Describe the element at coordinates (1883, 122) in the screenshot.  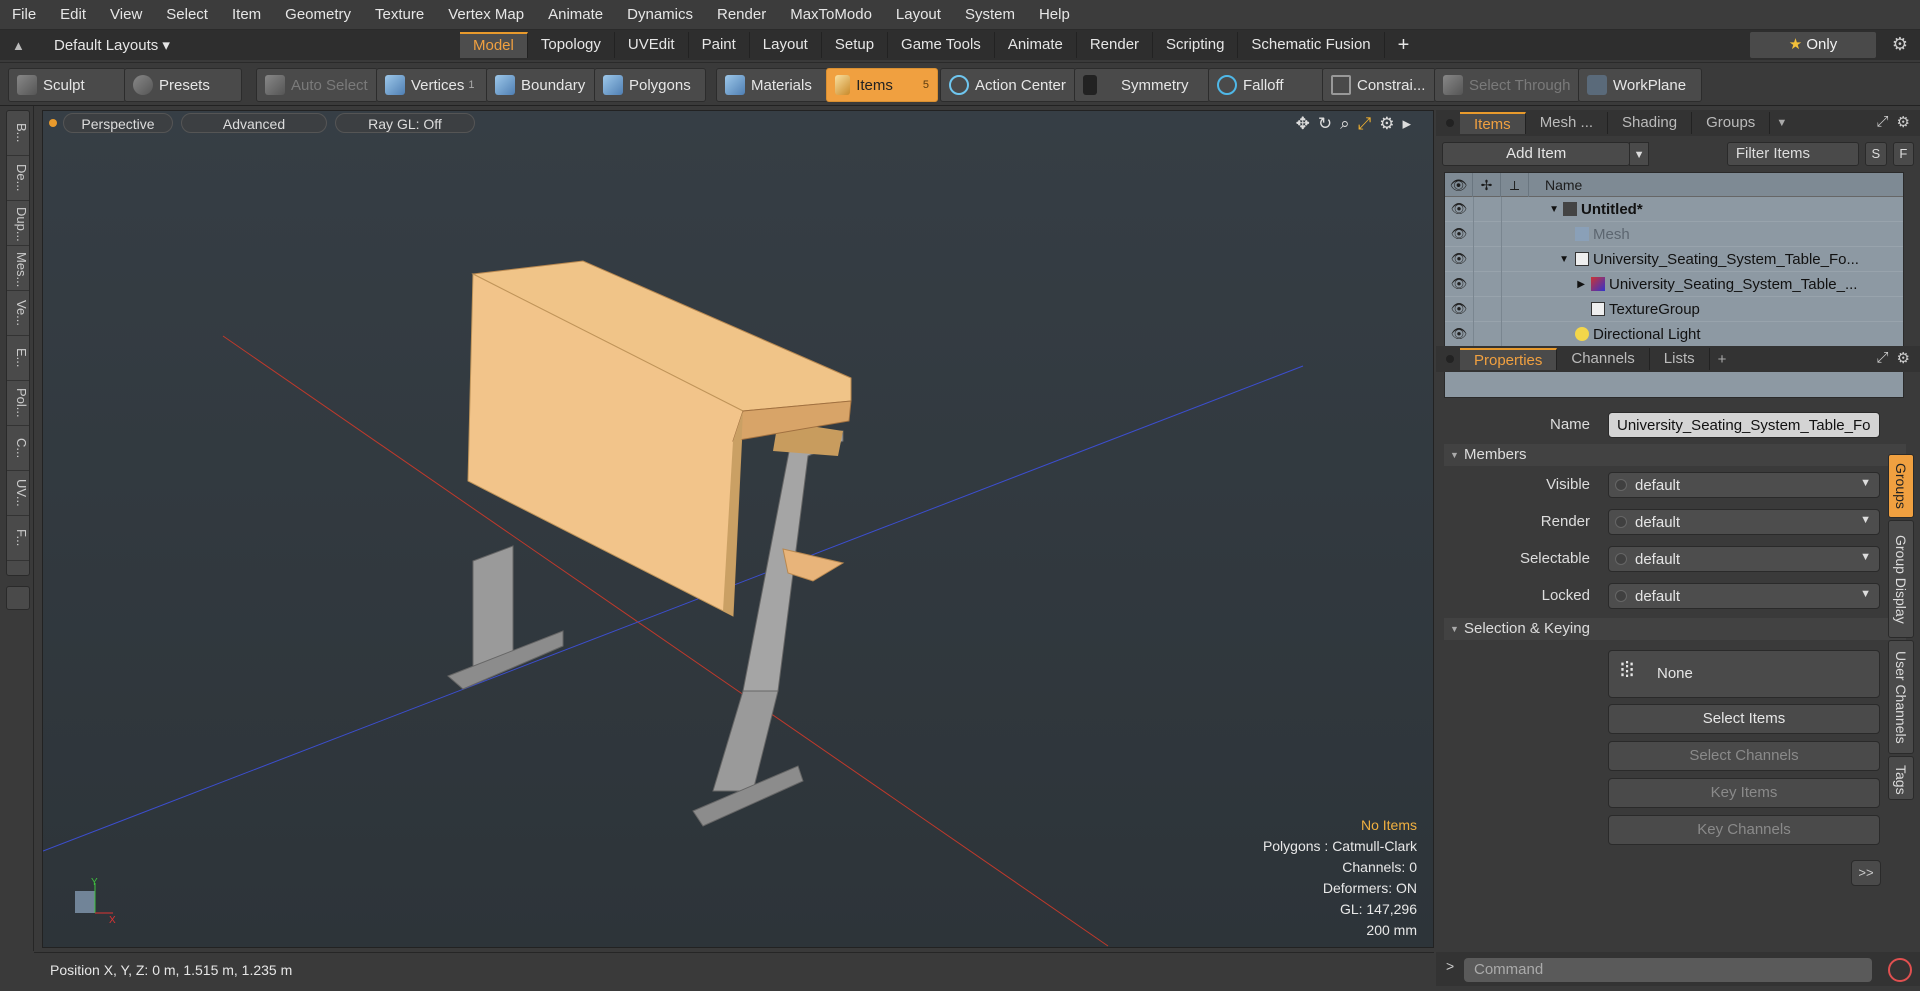
I see `expand-icon: ⤢` at that location.